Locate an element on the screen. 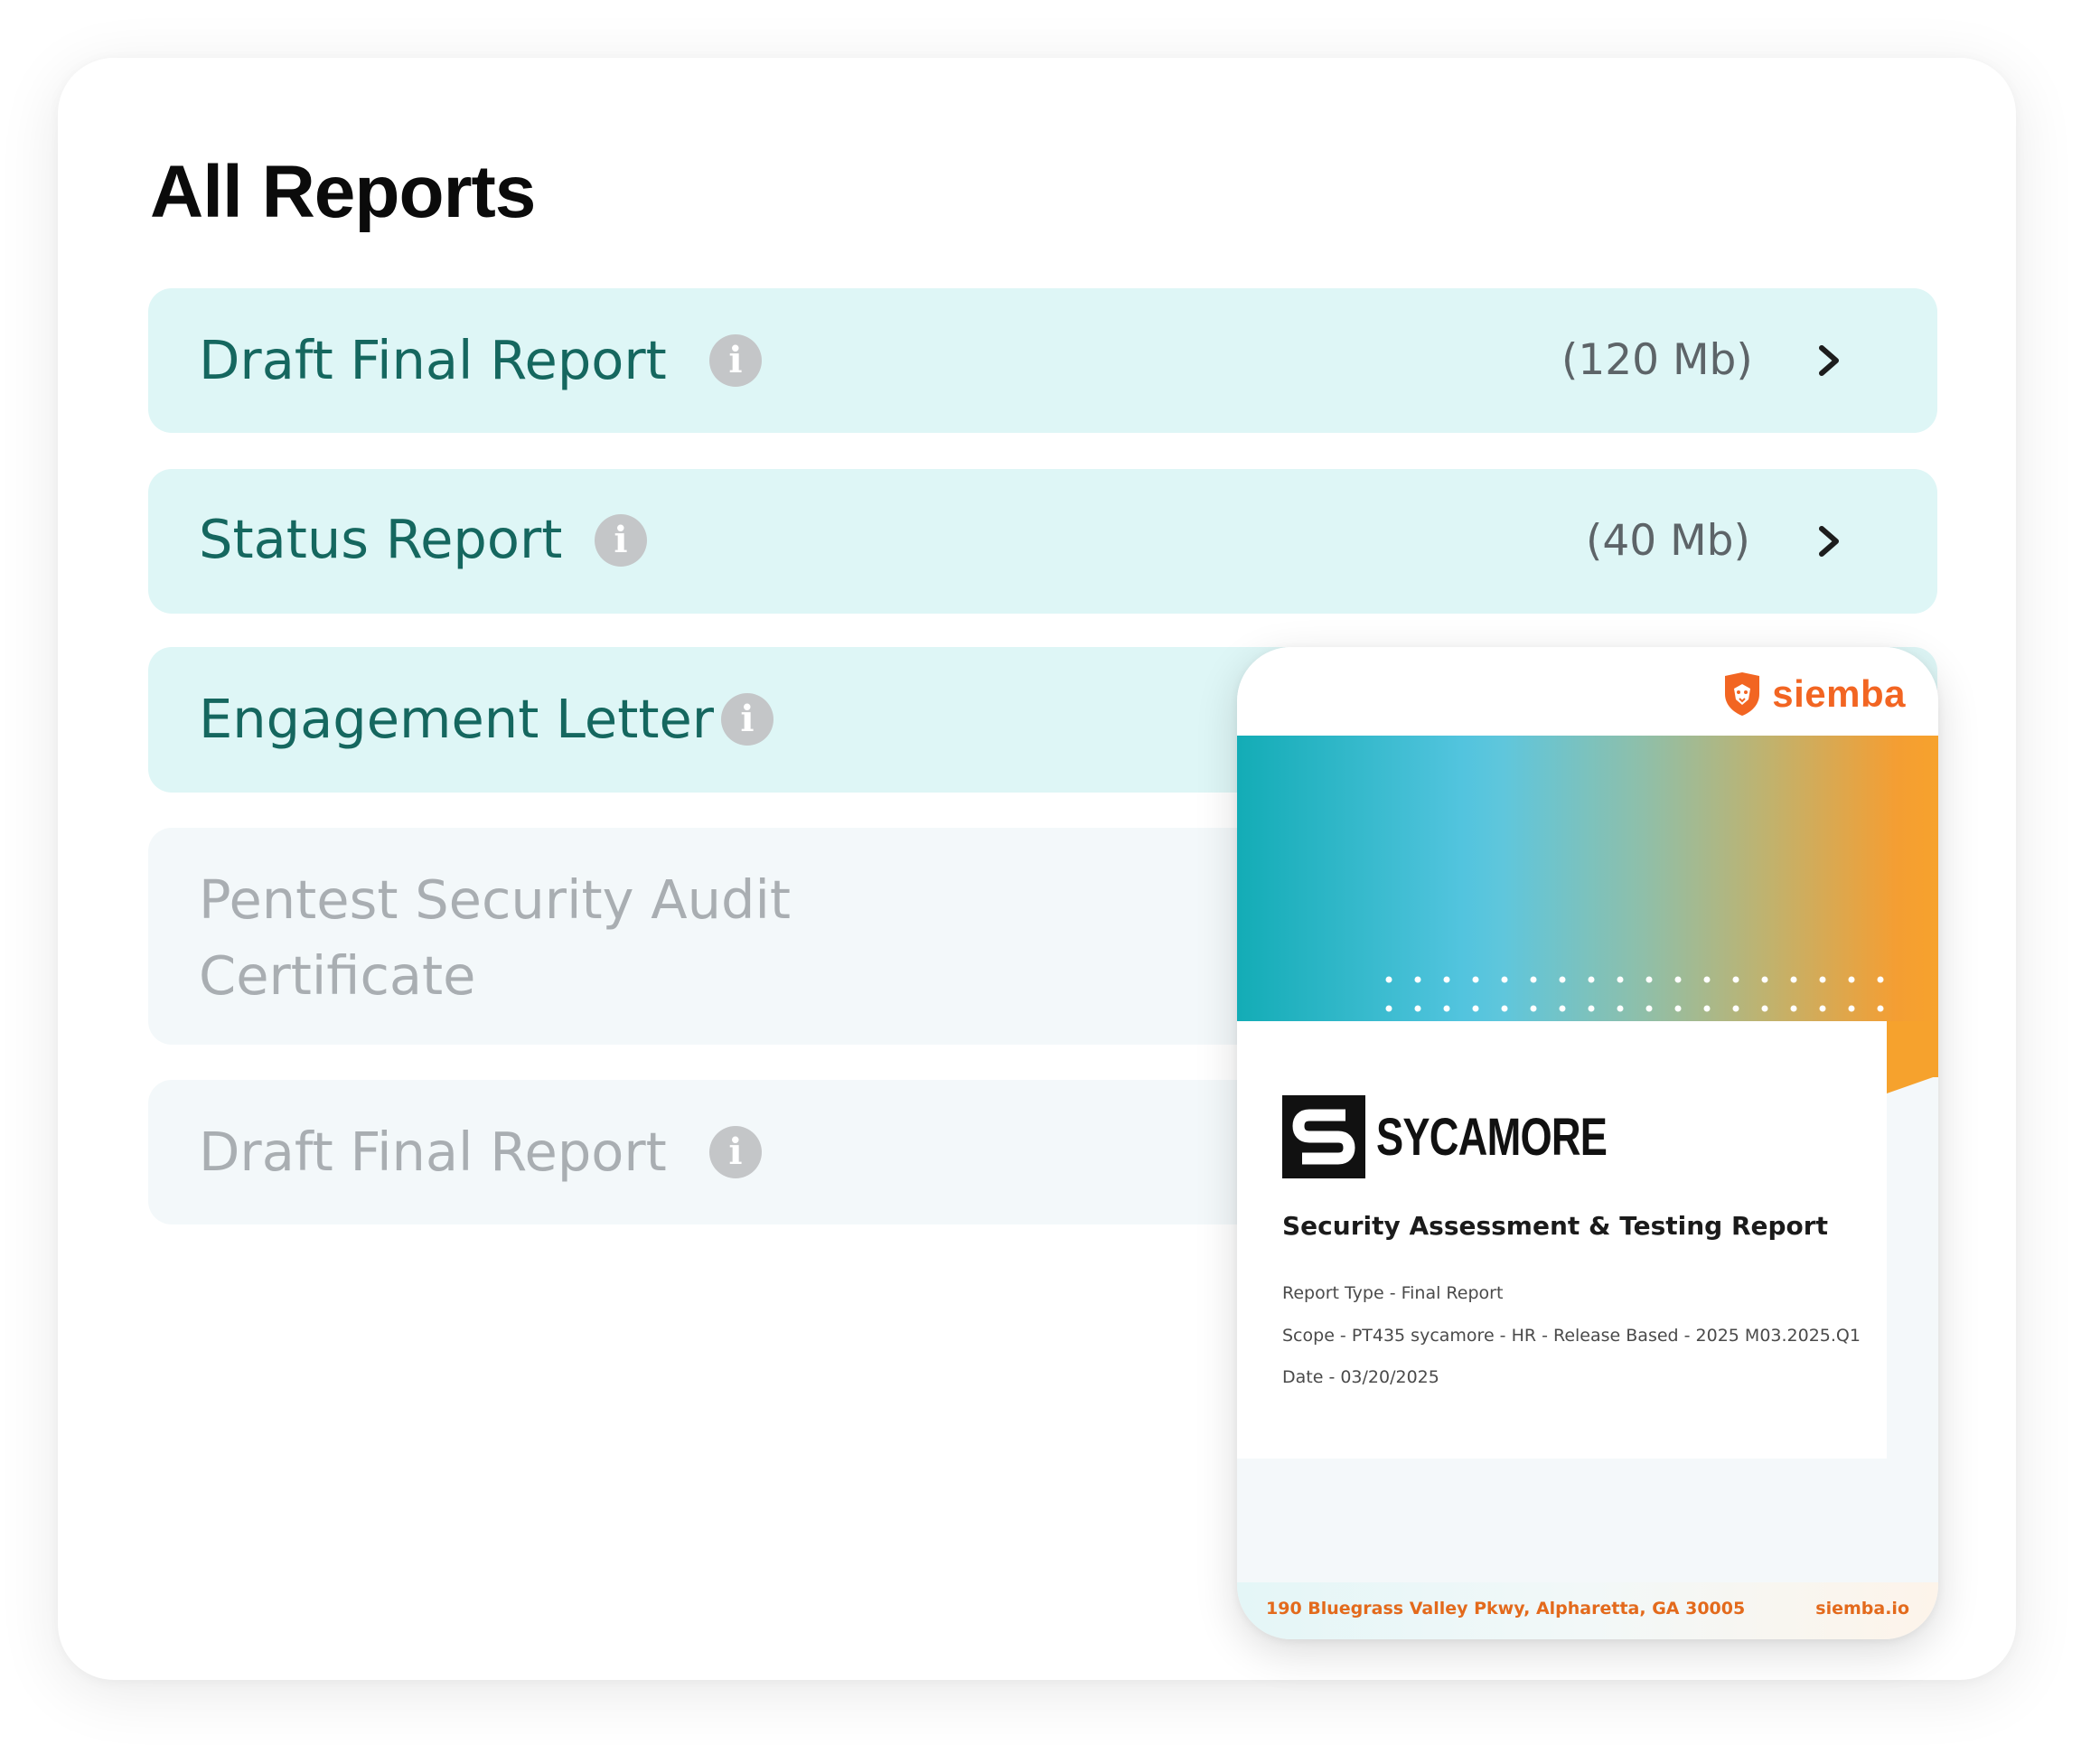 The width and height of the screenshot is (2100, 1764). report-title-line1: Pentest Security Audit is located at coordinates (495, 899).